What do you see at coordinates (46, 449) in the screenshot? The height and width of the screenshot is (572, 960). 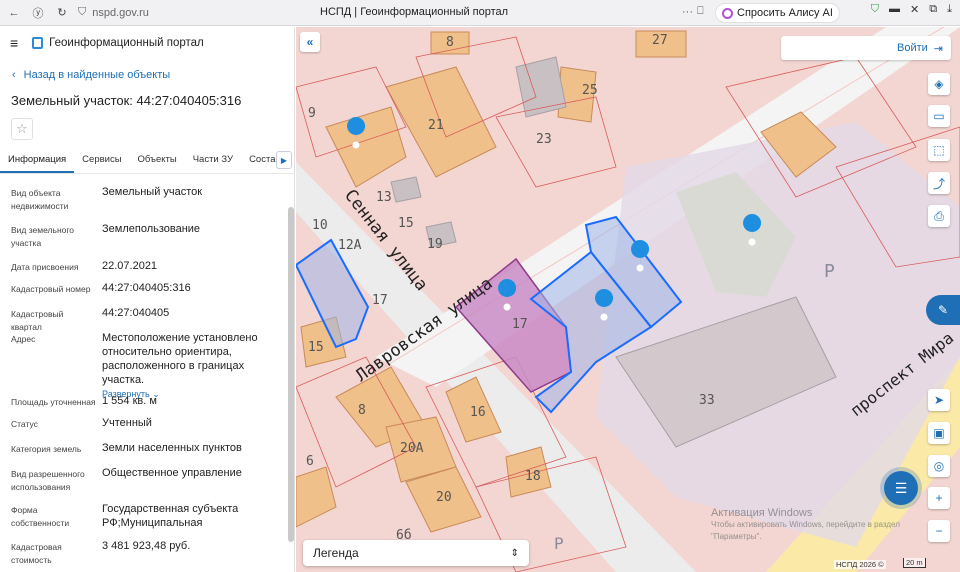 I see `prop-label: Категория земель` at bounding box center [46, 449].